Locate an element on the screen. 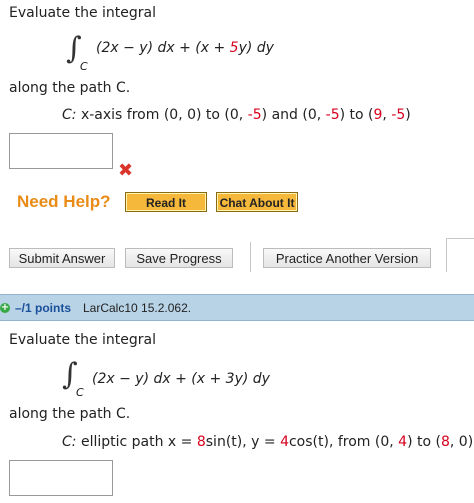 The height and width of the screenshot is (503, 474). integrand-part: y) dy is located at coordinates (256, 48).